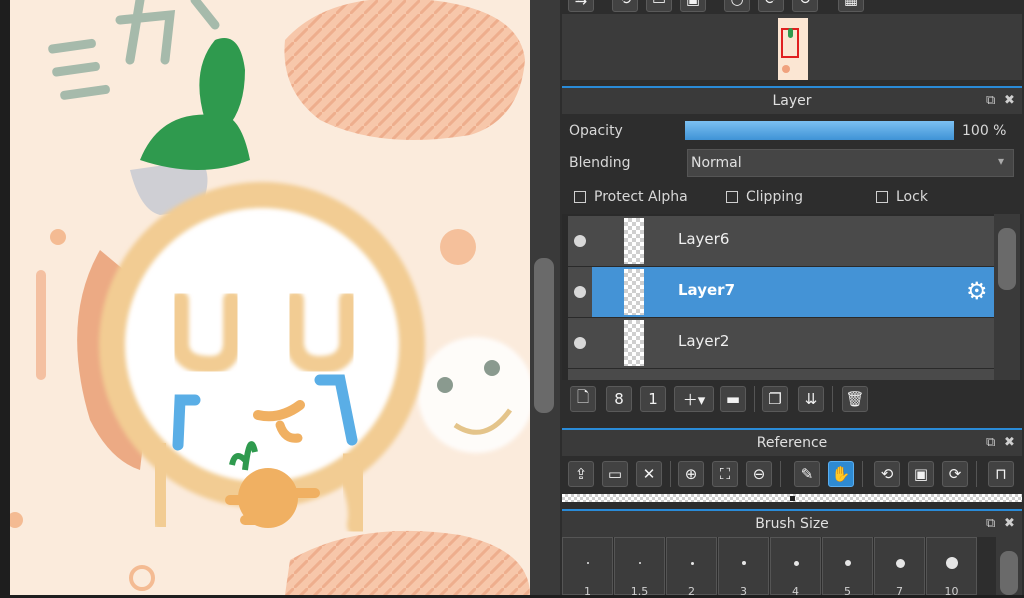 The height and width of the screenshot is (598, 1024). I want to click on zoom-reset-icon: ○, so click(737, 6).